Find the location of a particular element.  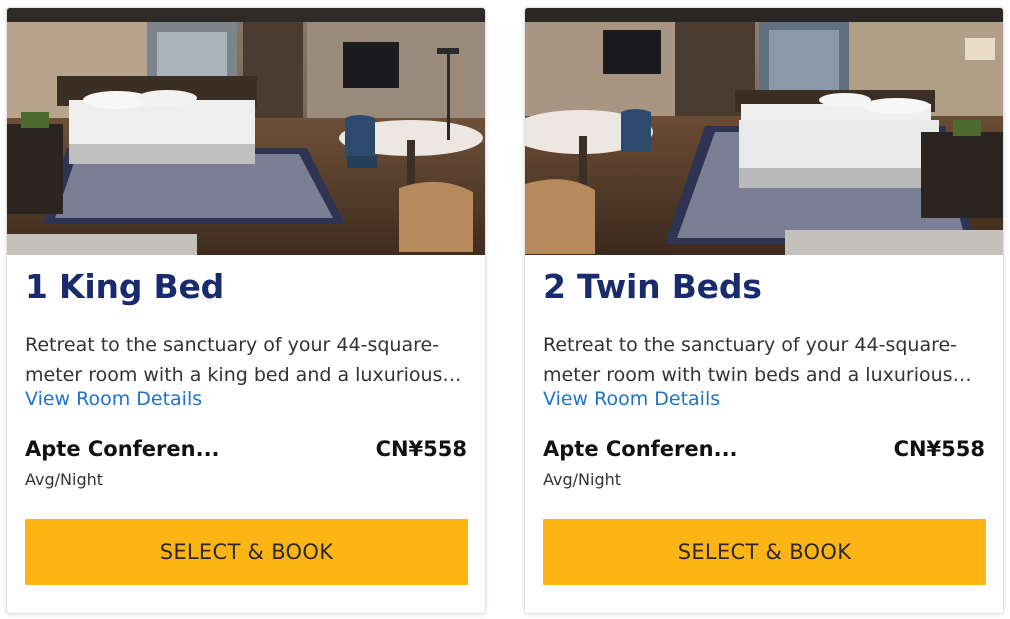

room-title: 2 Twin Beds is located at coordinates (652, 286).